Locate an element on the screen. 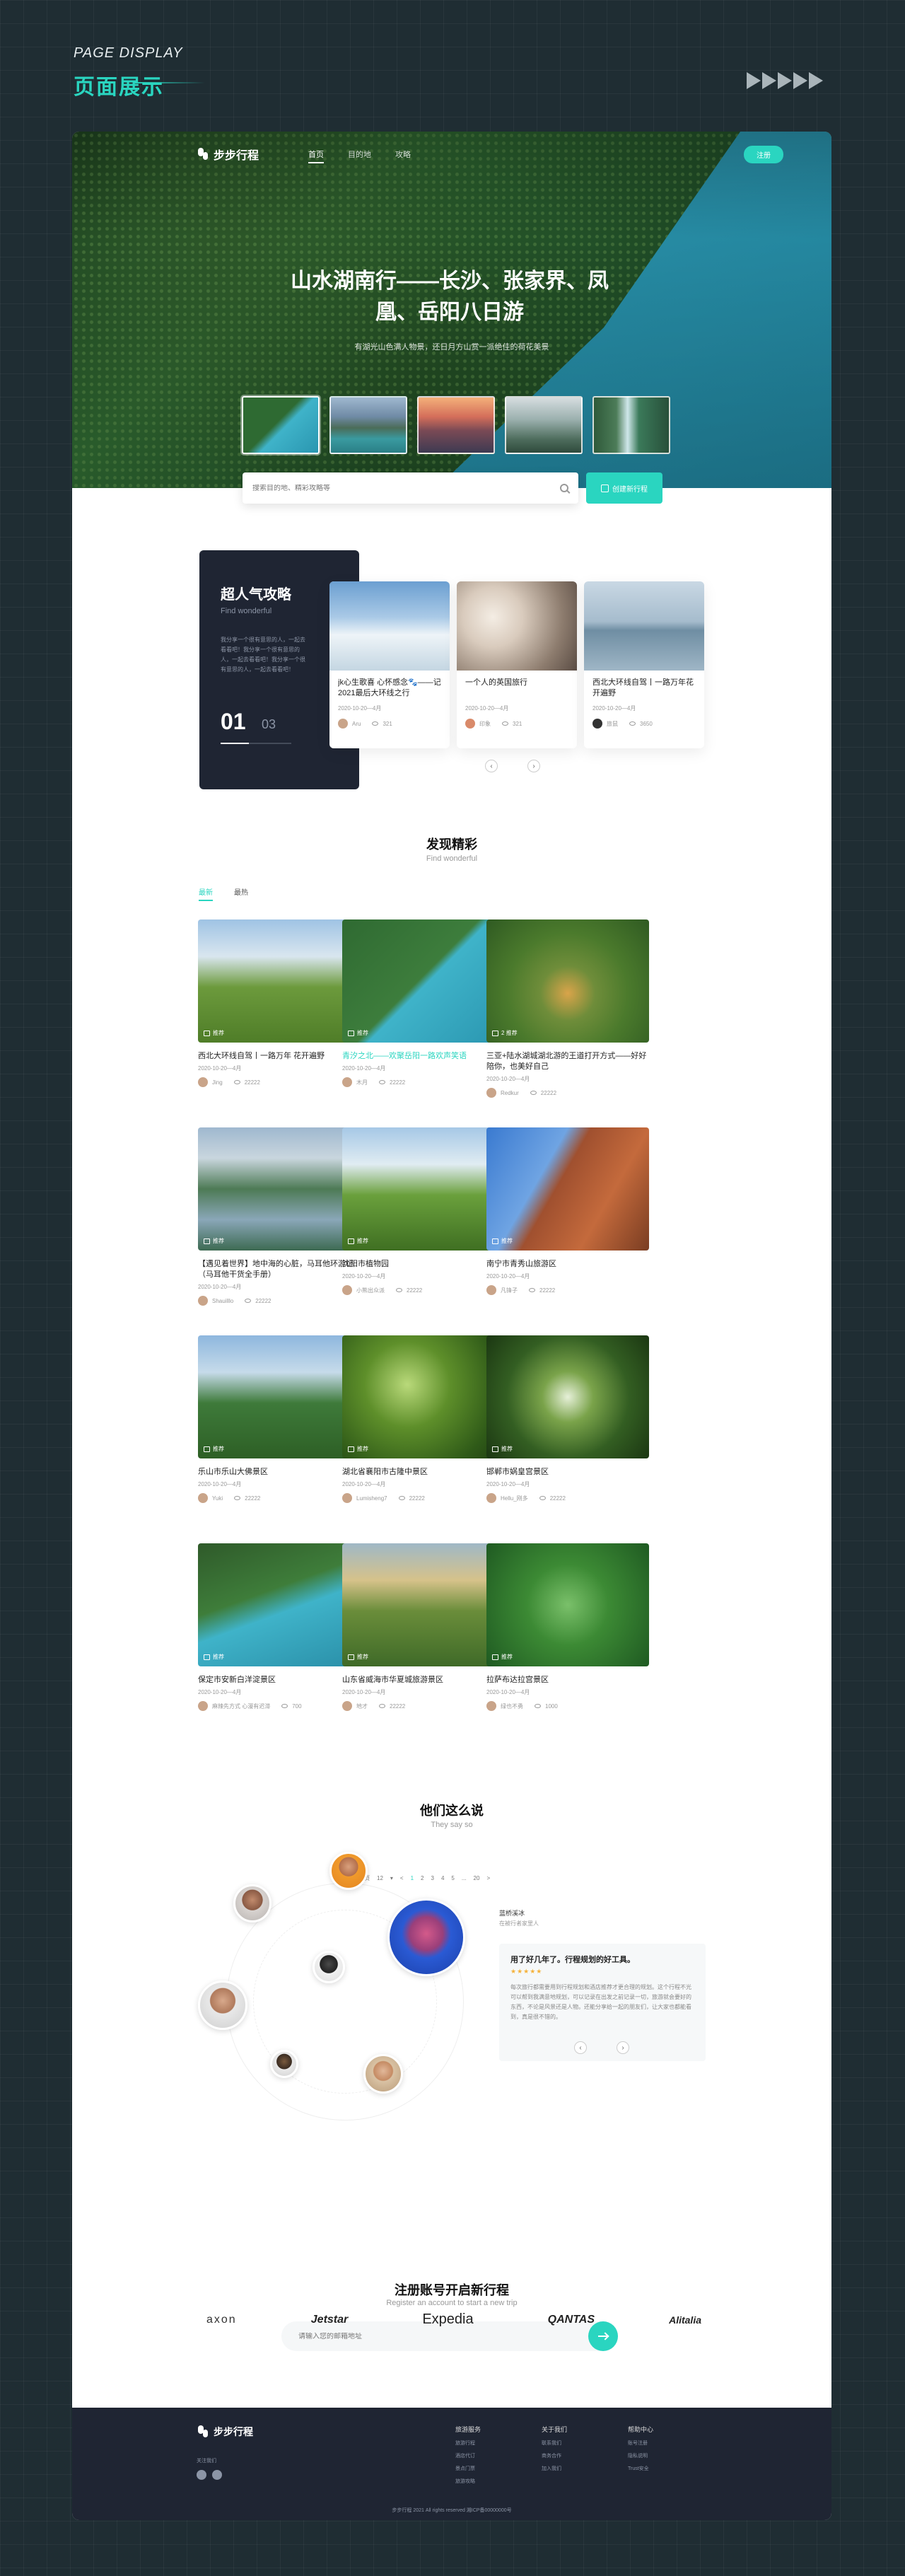  popular-card: 西北大环线自驾丨一路万年花开遍野 2020-10-20—4月 旅鼠 3650 is located at coordinates (644, 664).